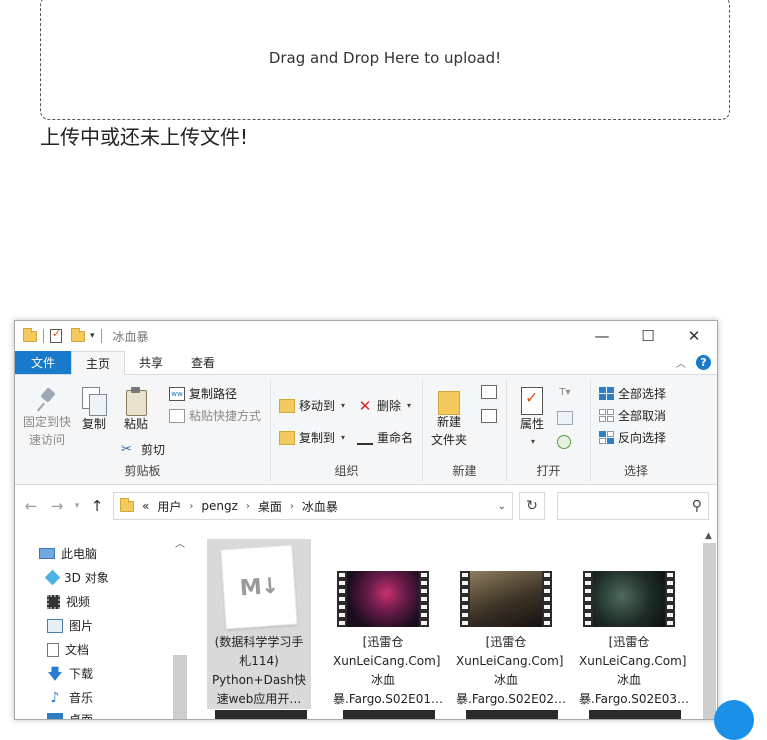 This screenshot has height=740, width=767. I want to click on delete-x-icon: ✕, so click(365, 405).